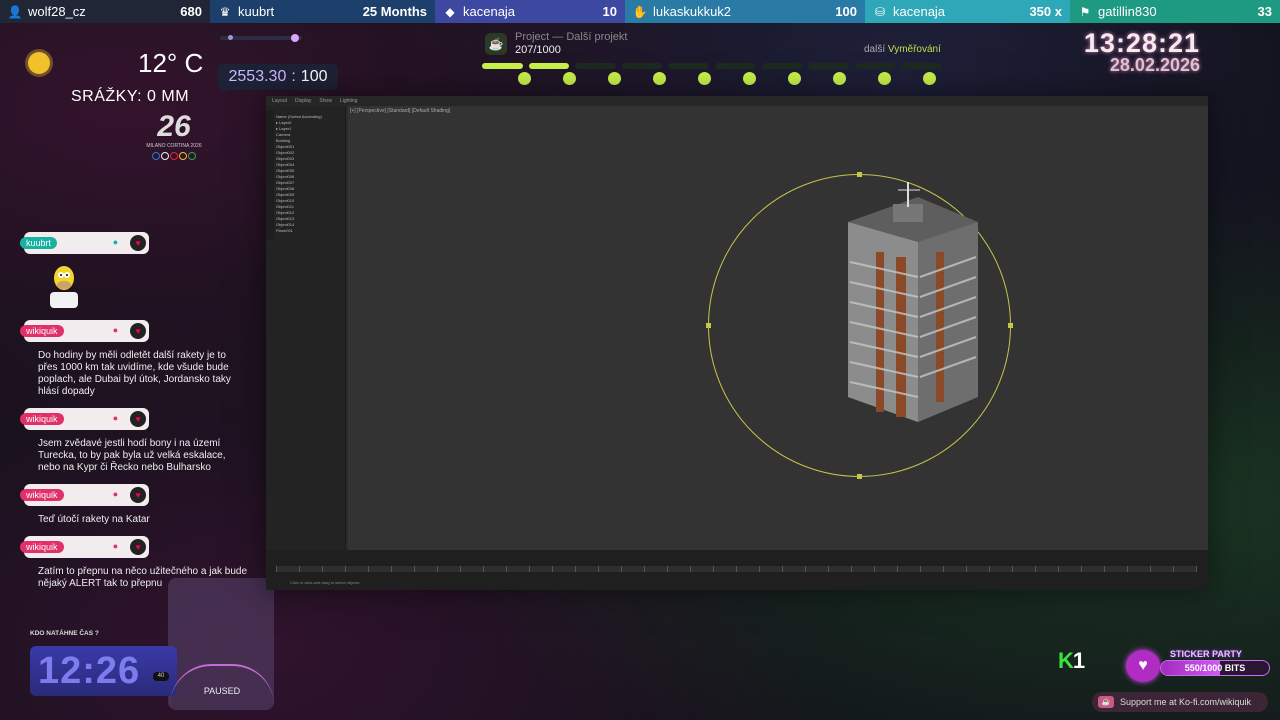  I want to click on timeline-track, so click(736, 569).